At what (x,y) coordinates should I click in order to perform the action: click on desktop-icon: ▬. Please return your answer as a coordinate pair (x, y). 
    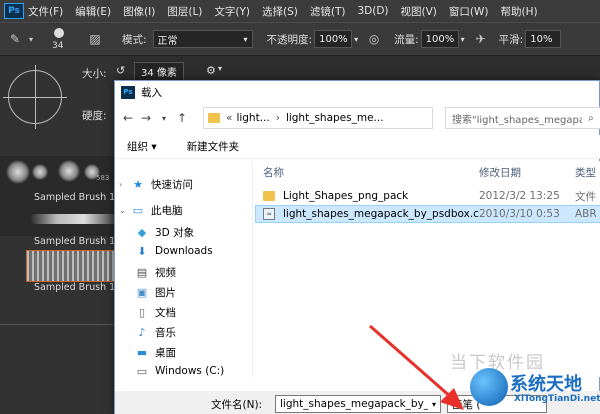
    Looking at the image, I should click on (142, 352).